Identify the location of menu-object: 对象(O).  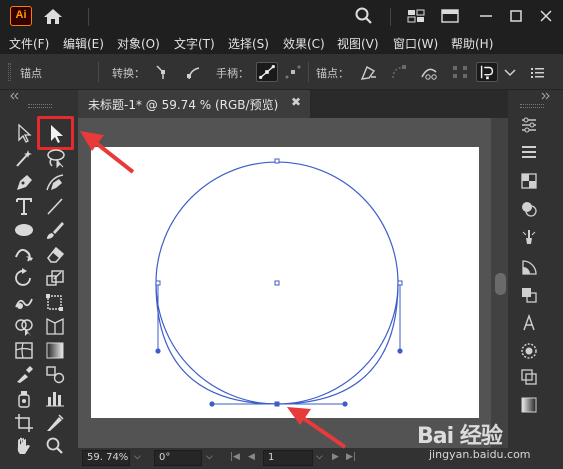
(138, 43).